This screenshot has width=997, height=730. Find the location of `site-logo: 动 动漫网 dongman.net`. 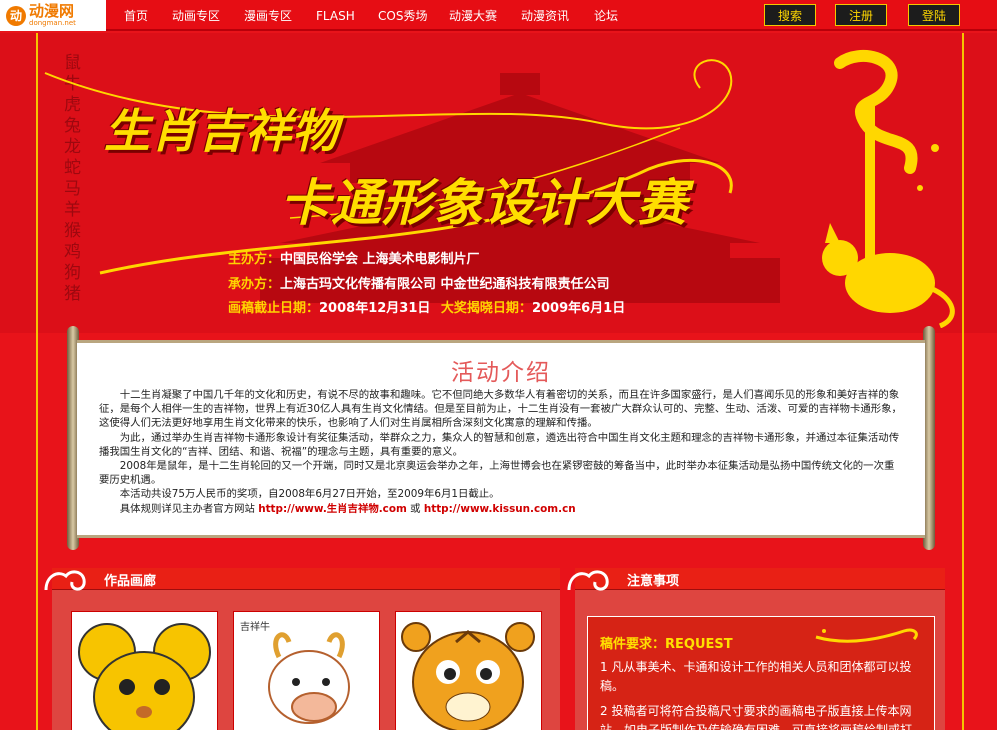

site-logo: 动 动漫网 dongman.net is located at coordinates (53, 15).